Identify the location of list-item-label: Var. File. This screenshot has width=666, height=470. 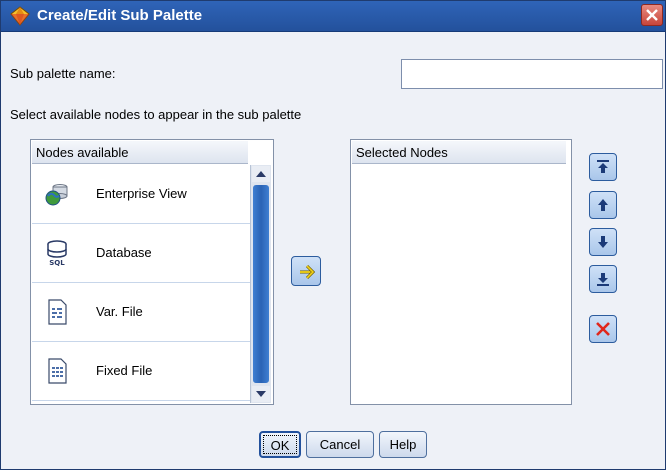
(119, 311).